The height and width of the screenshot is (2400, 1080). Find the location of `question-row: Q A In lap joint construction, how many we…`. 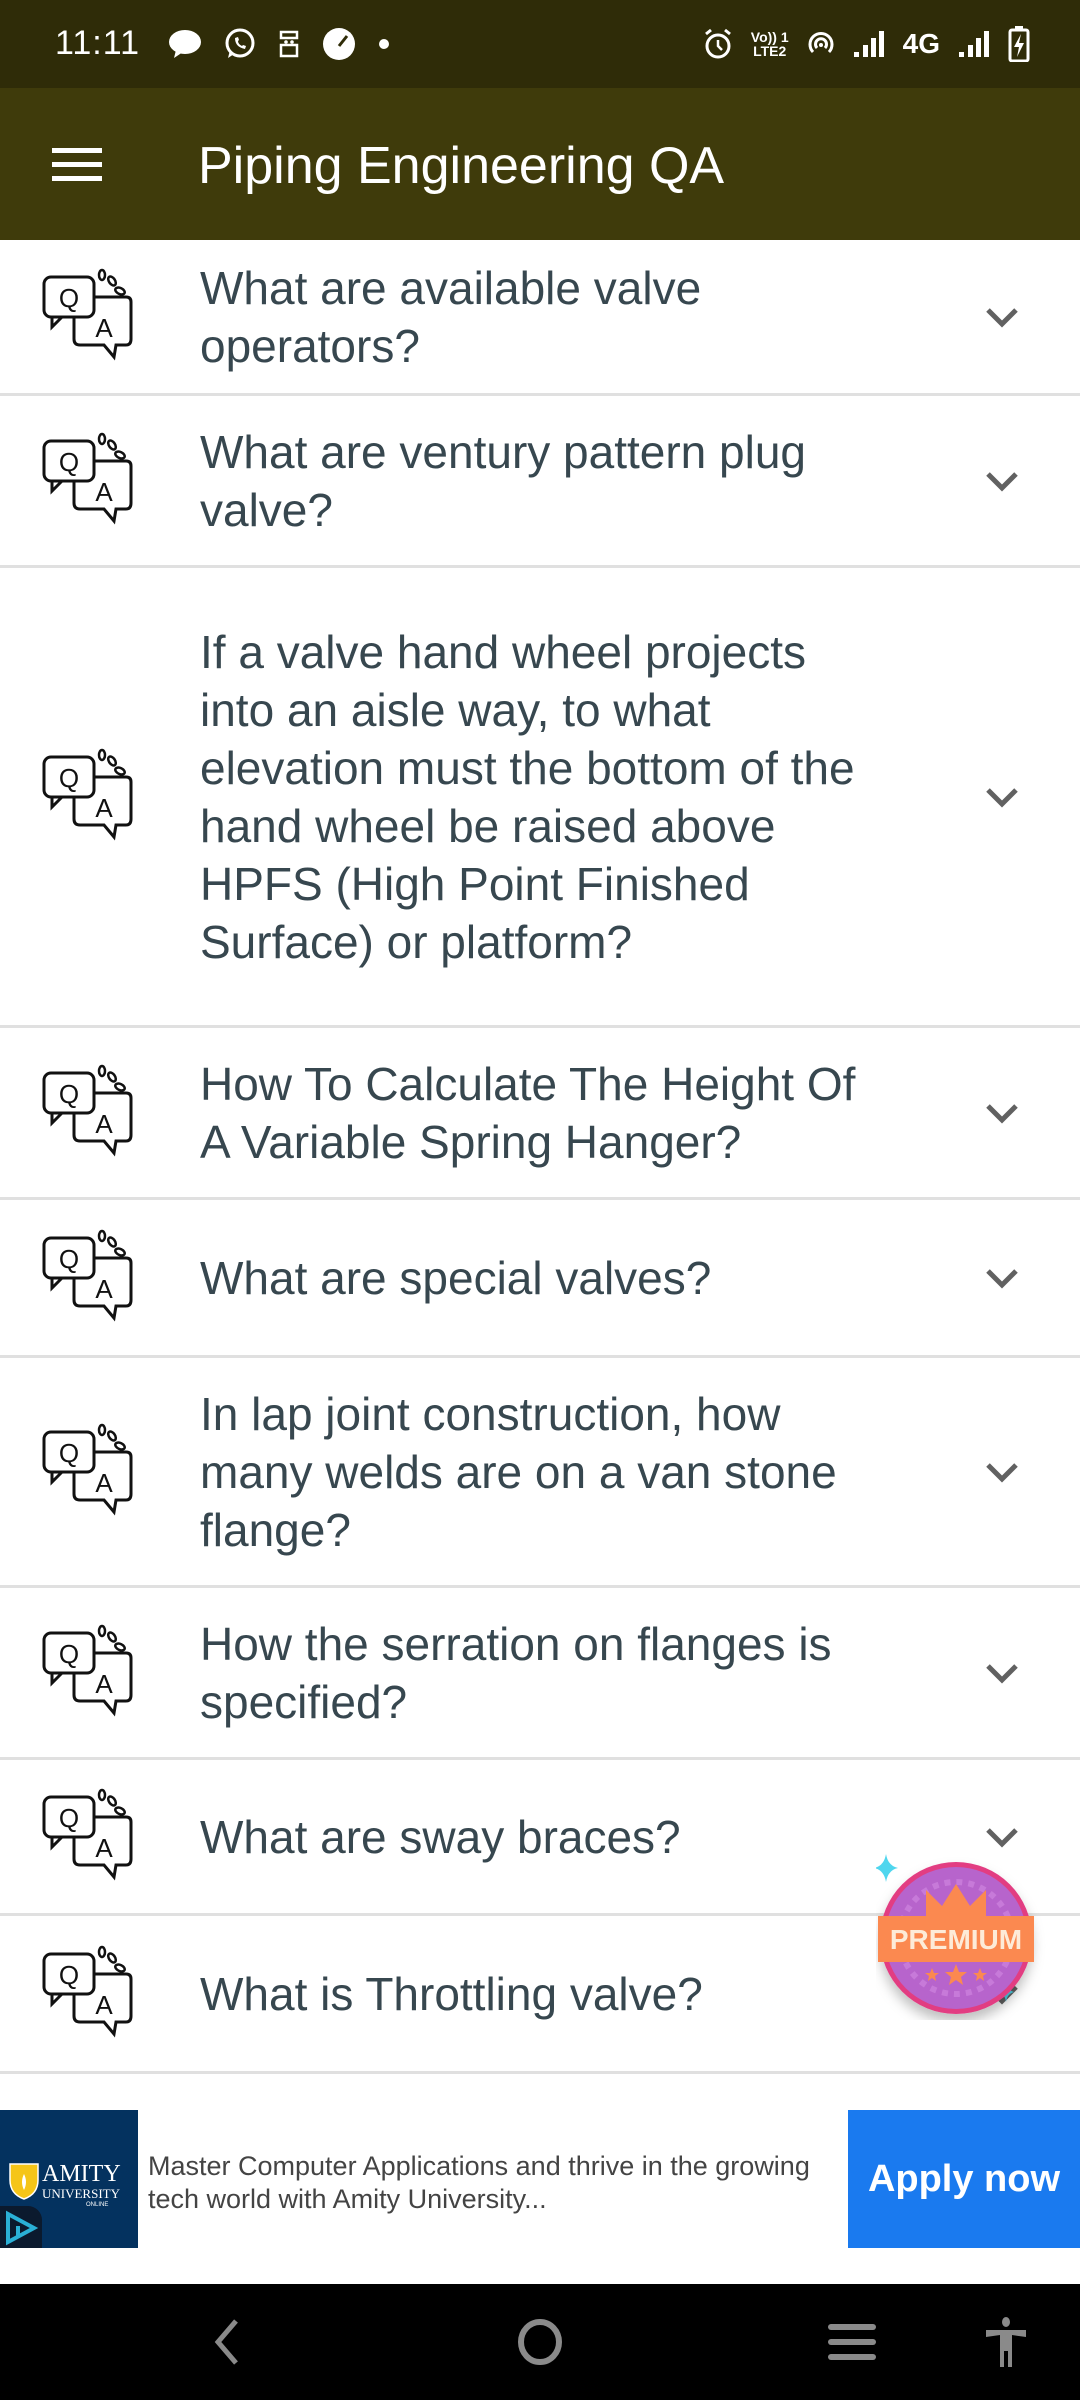

question-row: Q A In lap joint construction, how many we… is located at coordinates (540, 1473).